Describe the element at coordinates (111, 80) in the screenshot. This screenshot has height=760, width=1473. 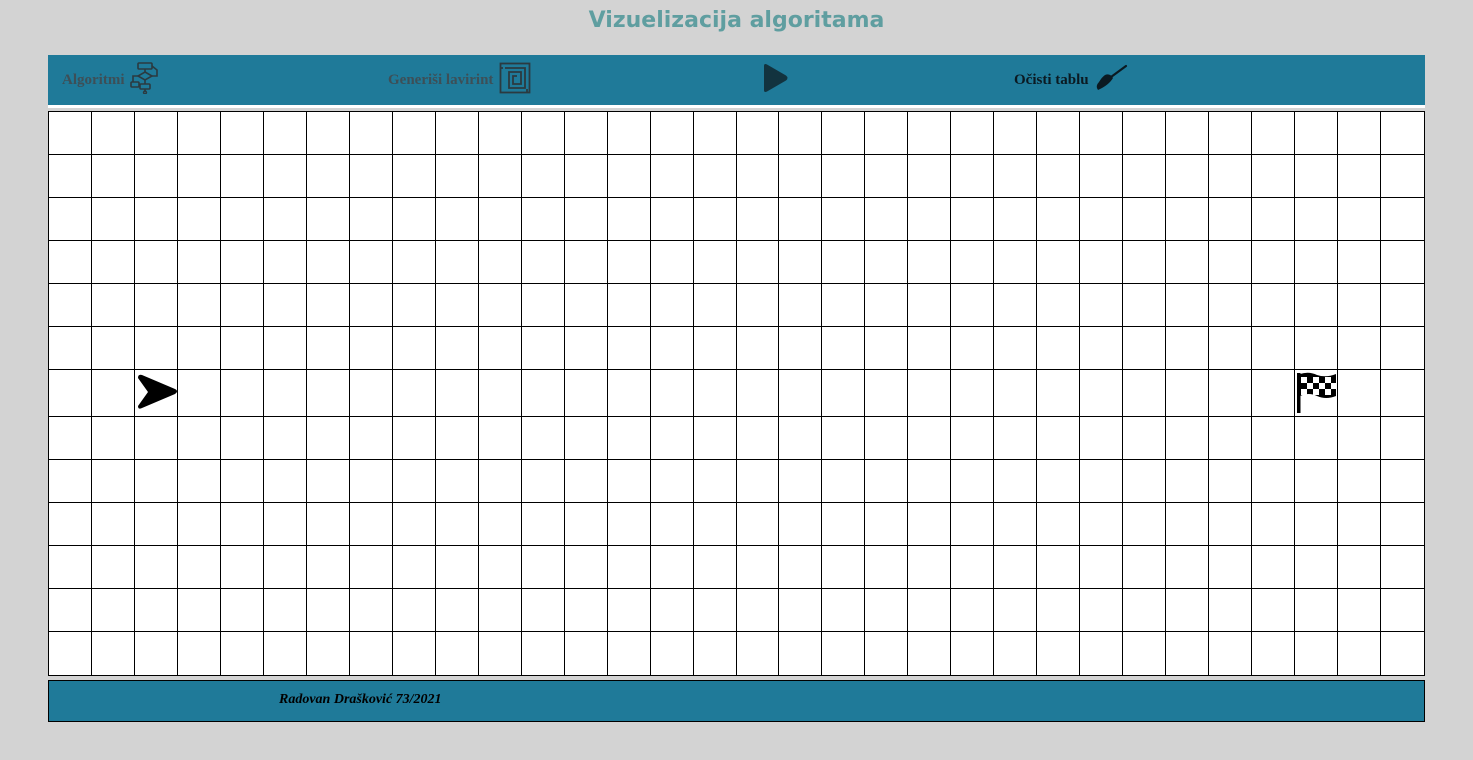
I see `algorithms-menu-button: Algoritmi` at that location.